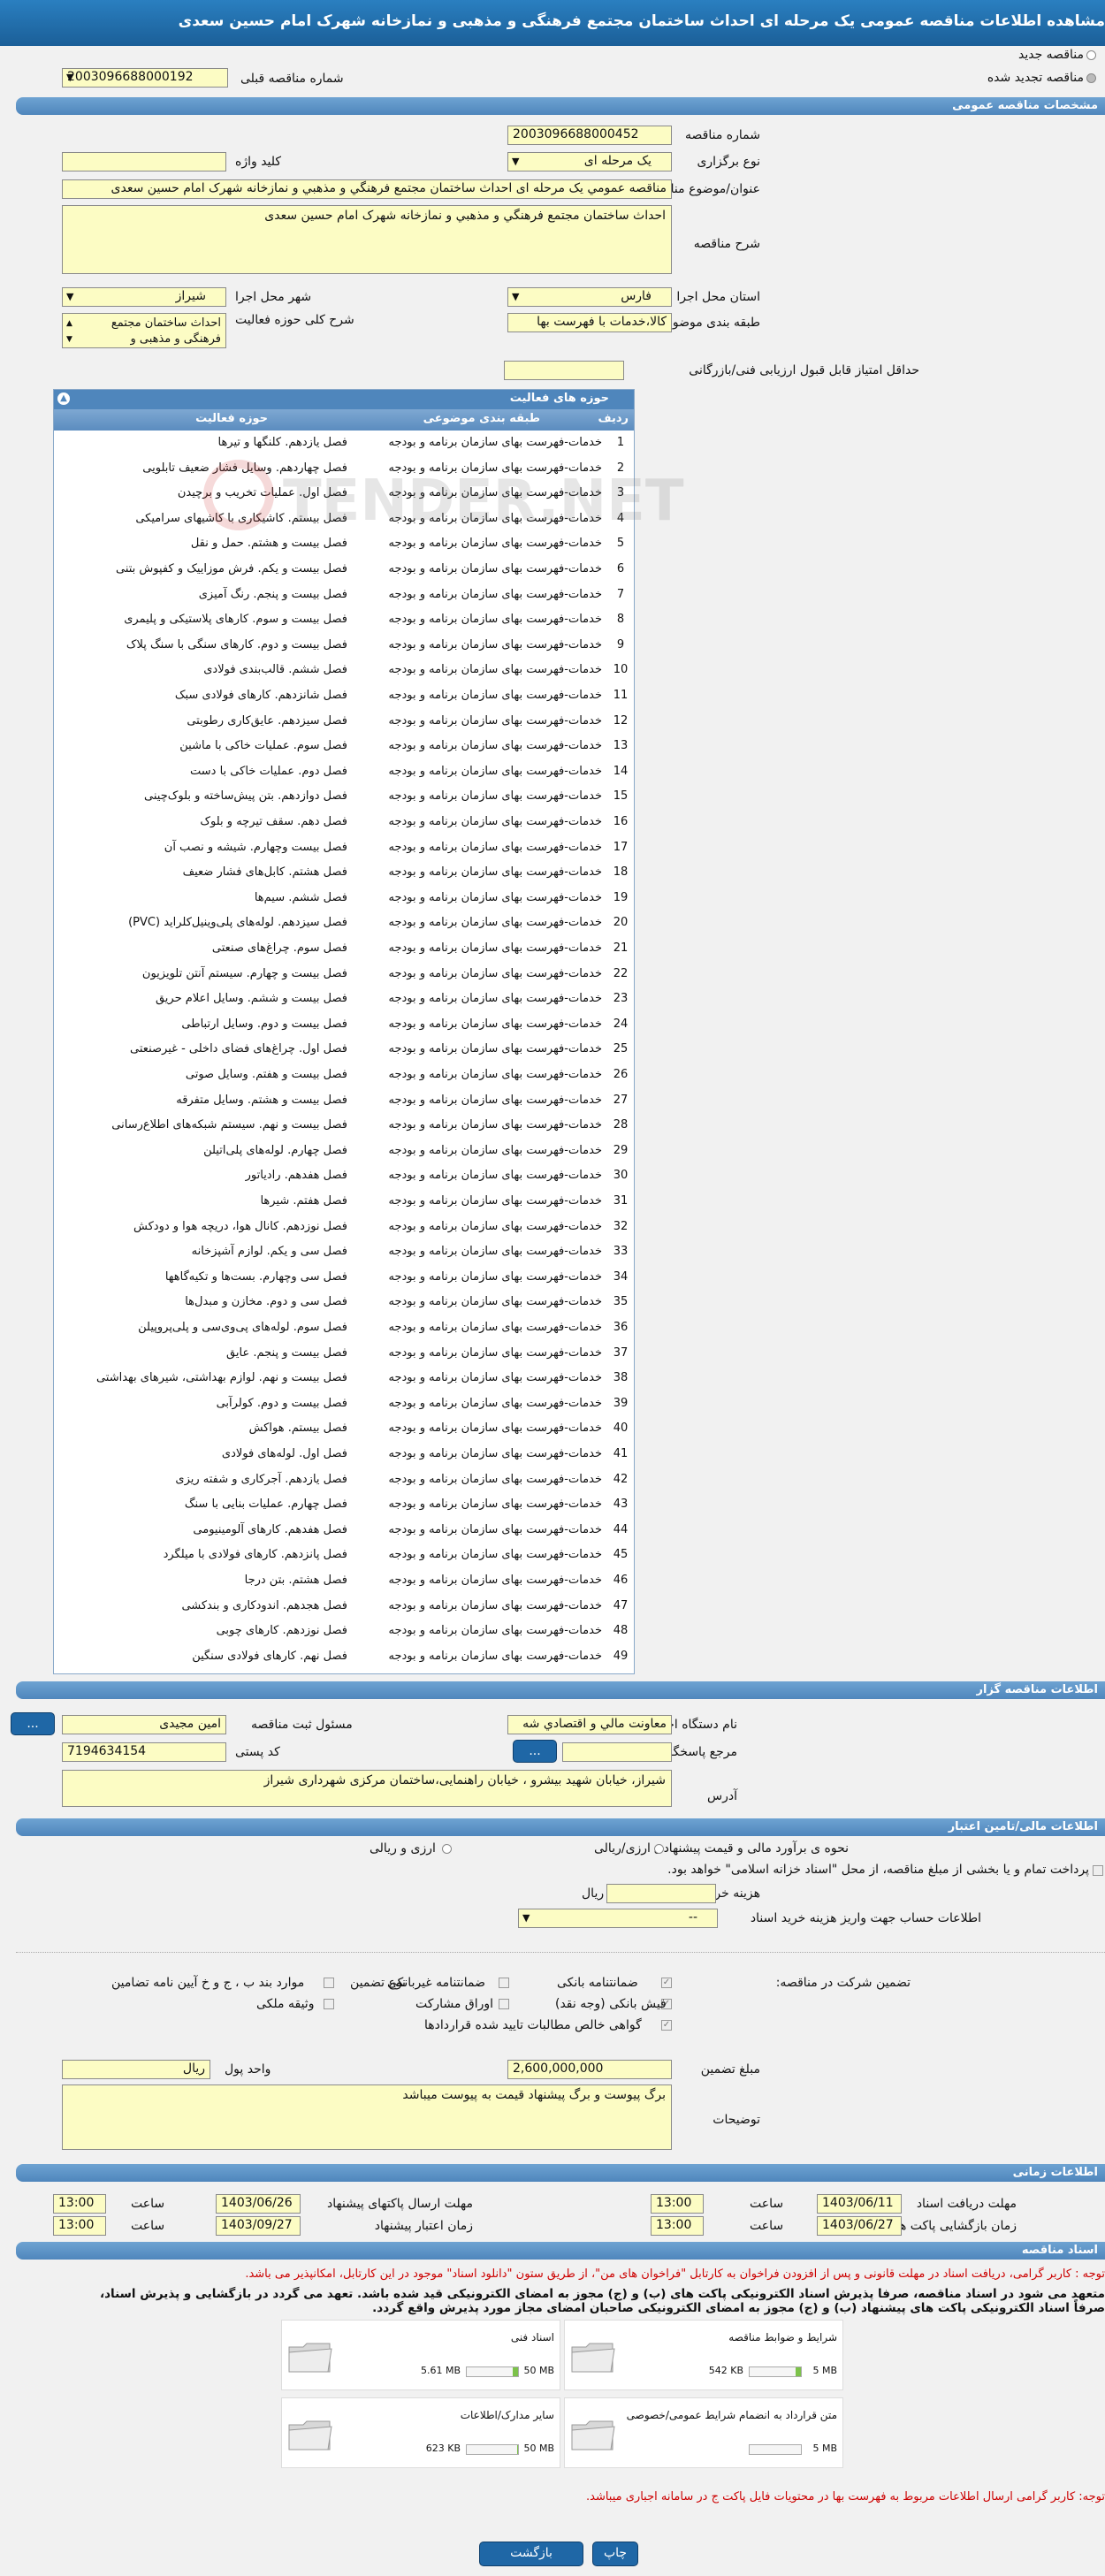 The width and height of the screenshot is (1105, 2576). I want to click on category-field: کالا،خدمات با فهرست بها, so click(589, 322).